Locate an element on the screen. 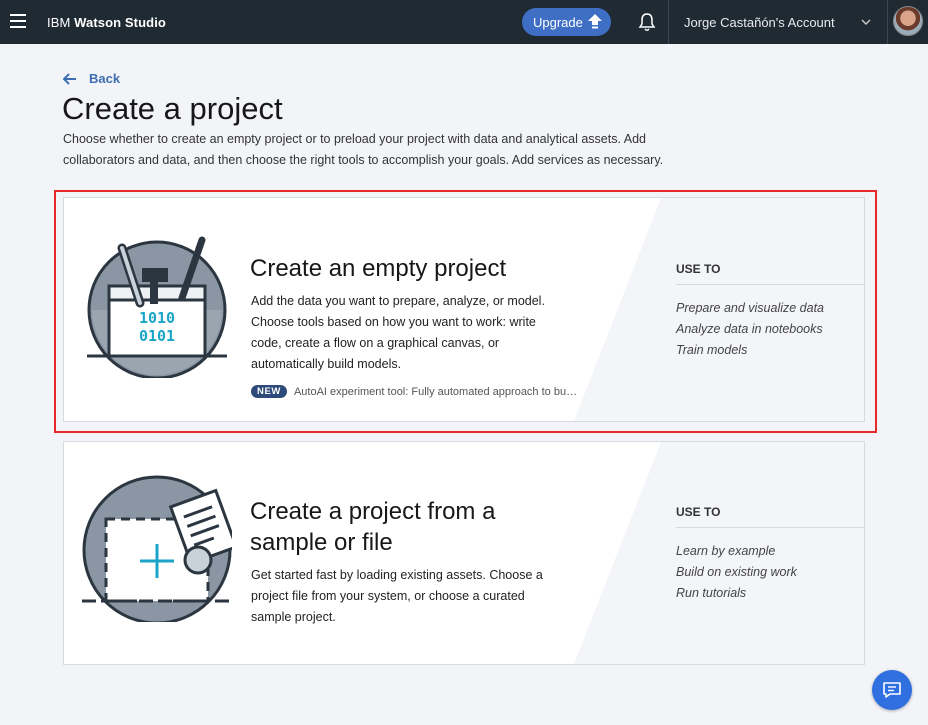  upgrade-button: Upgrade is located at coordinates (566, 22).